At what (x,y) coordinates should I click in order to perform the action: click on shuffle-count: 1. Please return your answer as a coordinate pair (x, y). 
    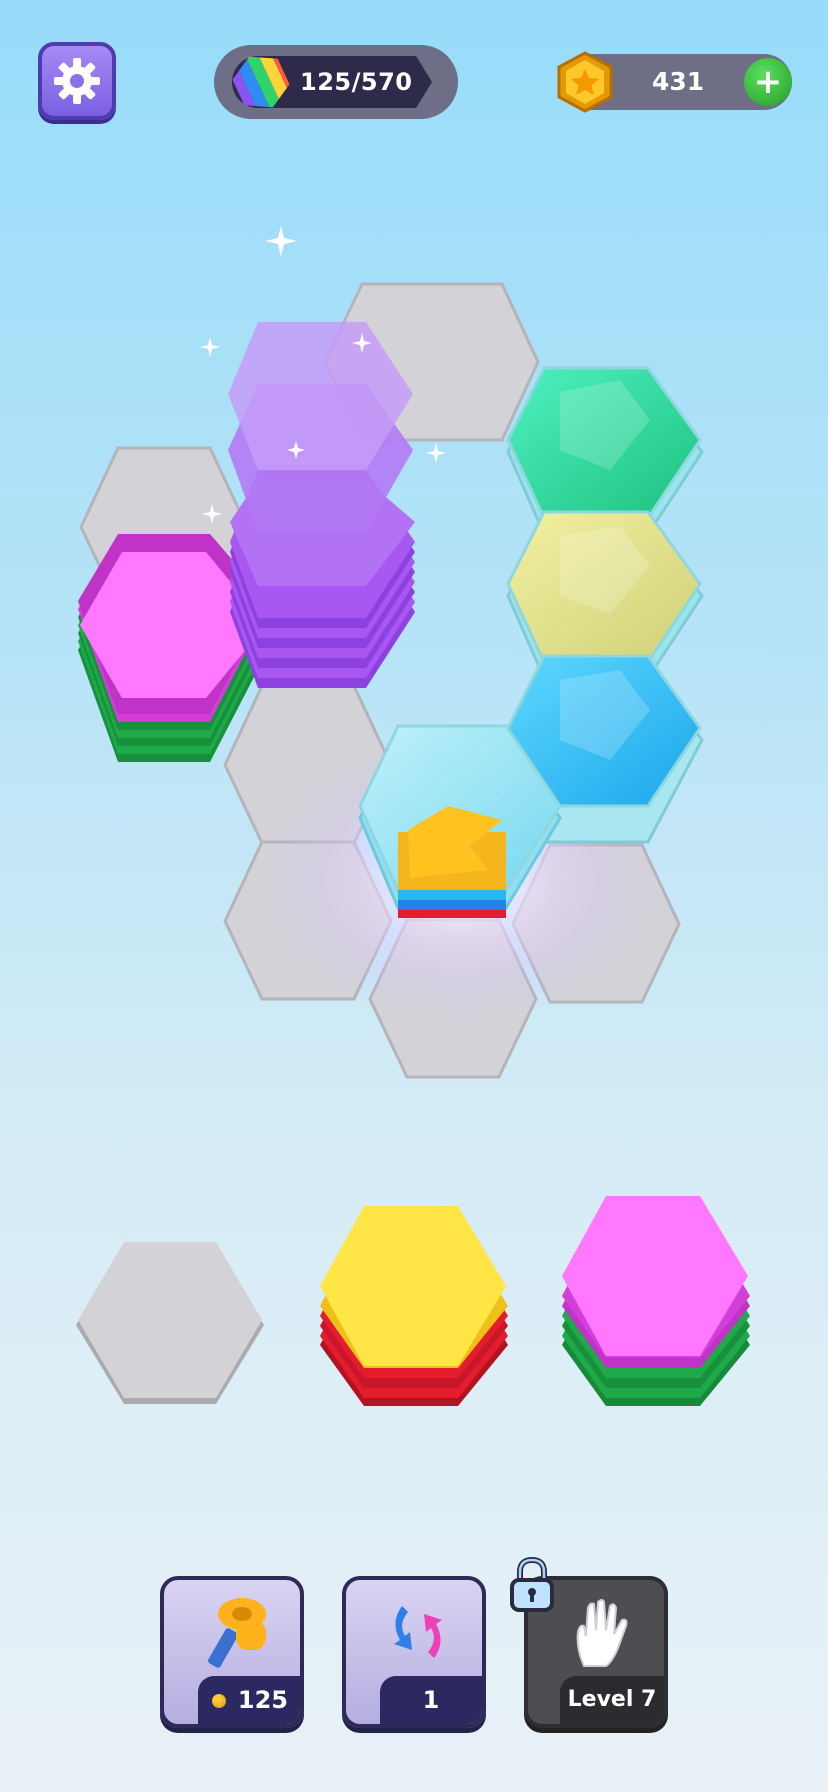
    Looking at the image, I should click on (431, 1700).